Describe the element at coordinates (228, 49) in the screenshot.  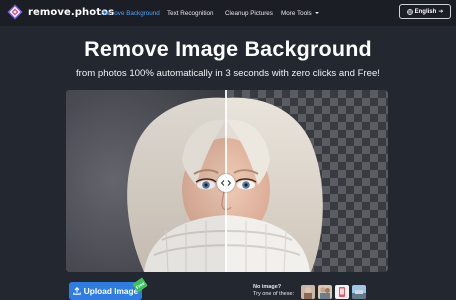
I see `page-title: Remove Image Background` at that location.